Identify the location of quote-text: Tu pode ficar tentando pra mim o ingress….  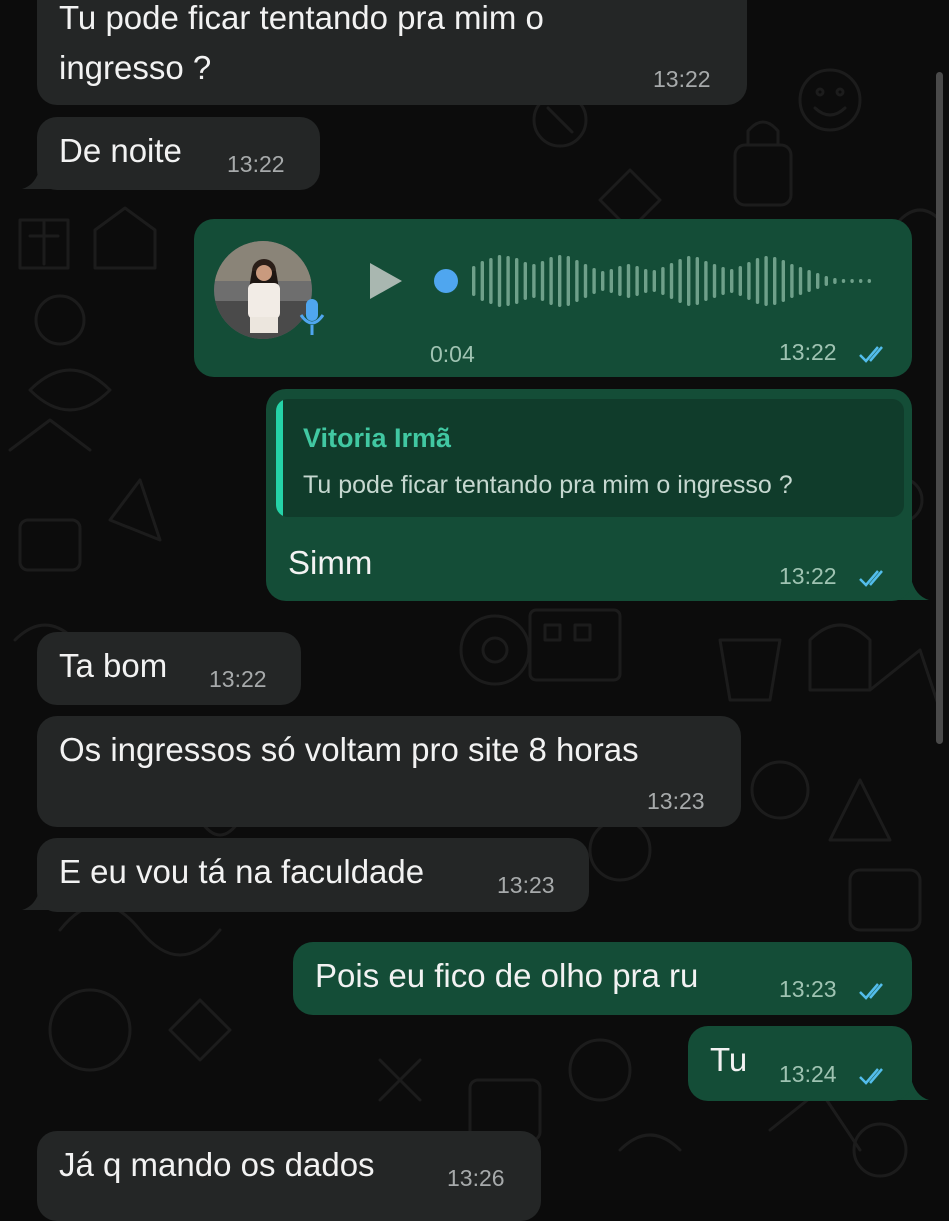
(548, 485).